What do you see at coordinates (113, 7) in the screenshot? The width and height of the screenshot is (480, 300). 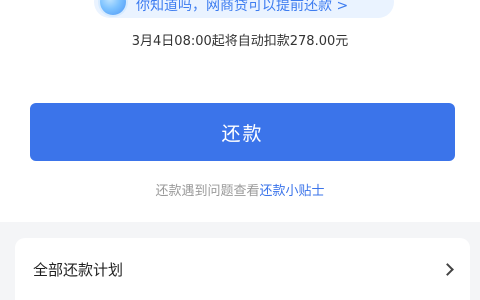 I see `bubble-icon` at bounding box center [113, 7].